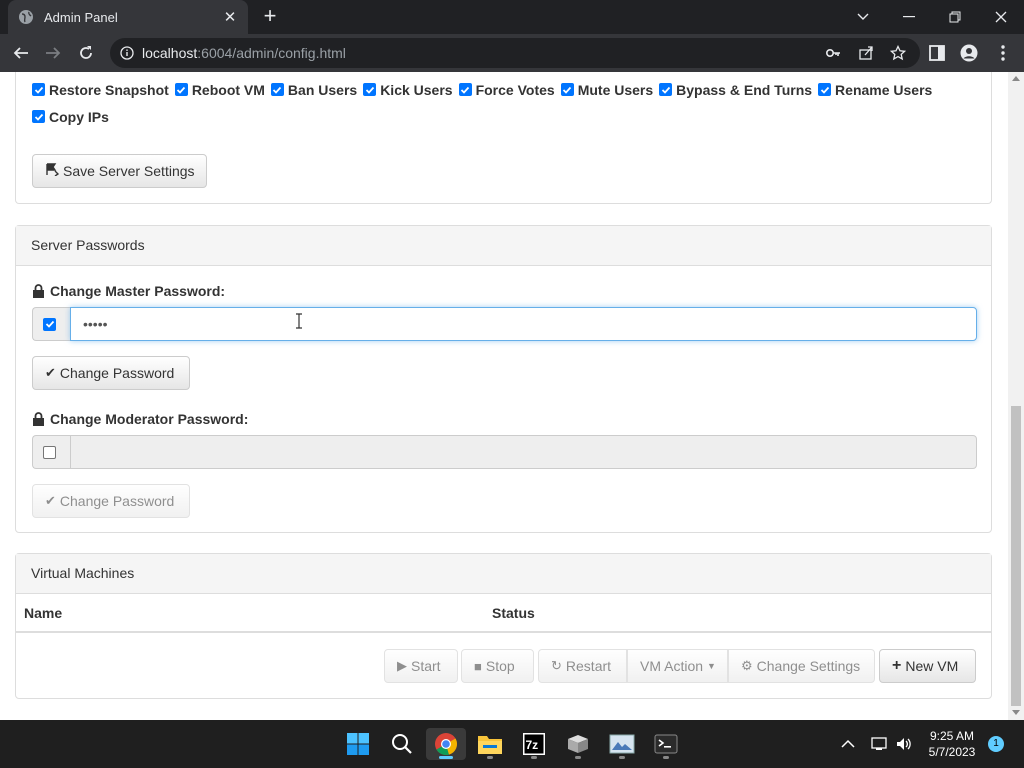 The height and width of the screenshot is (768, 1024). I want to click on package-icon, so click(578, 744).